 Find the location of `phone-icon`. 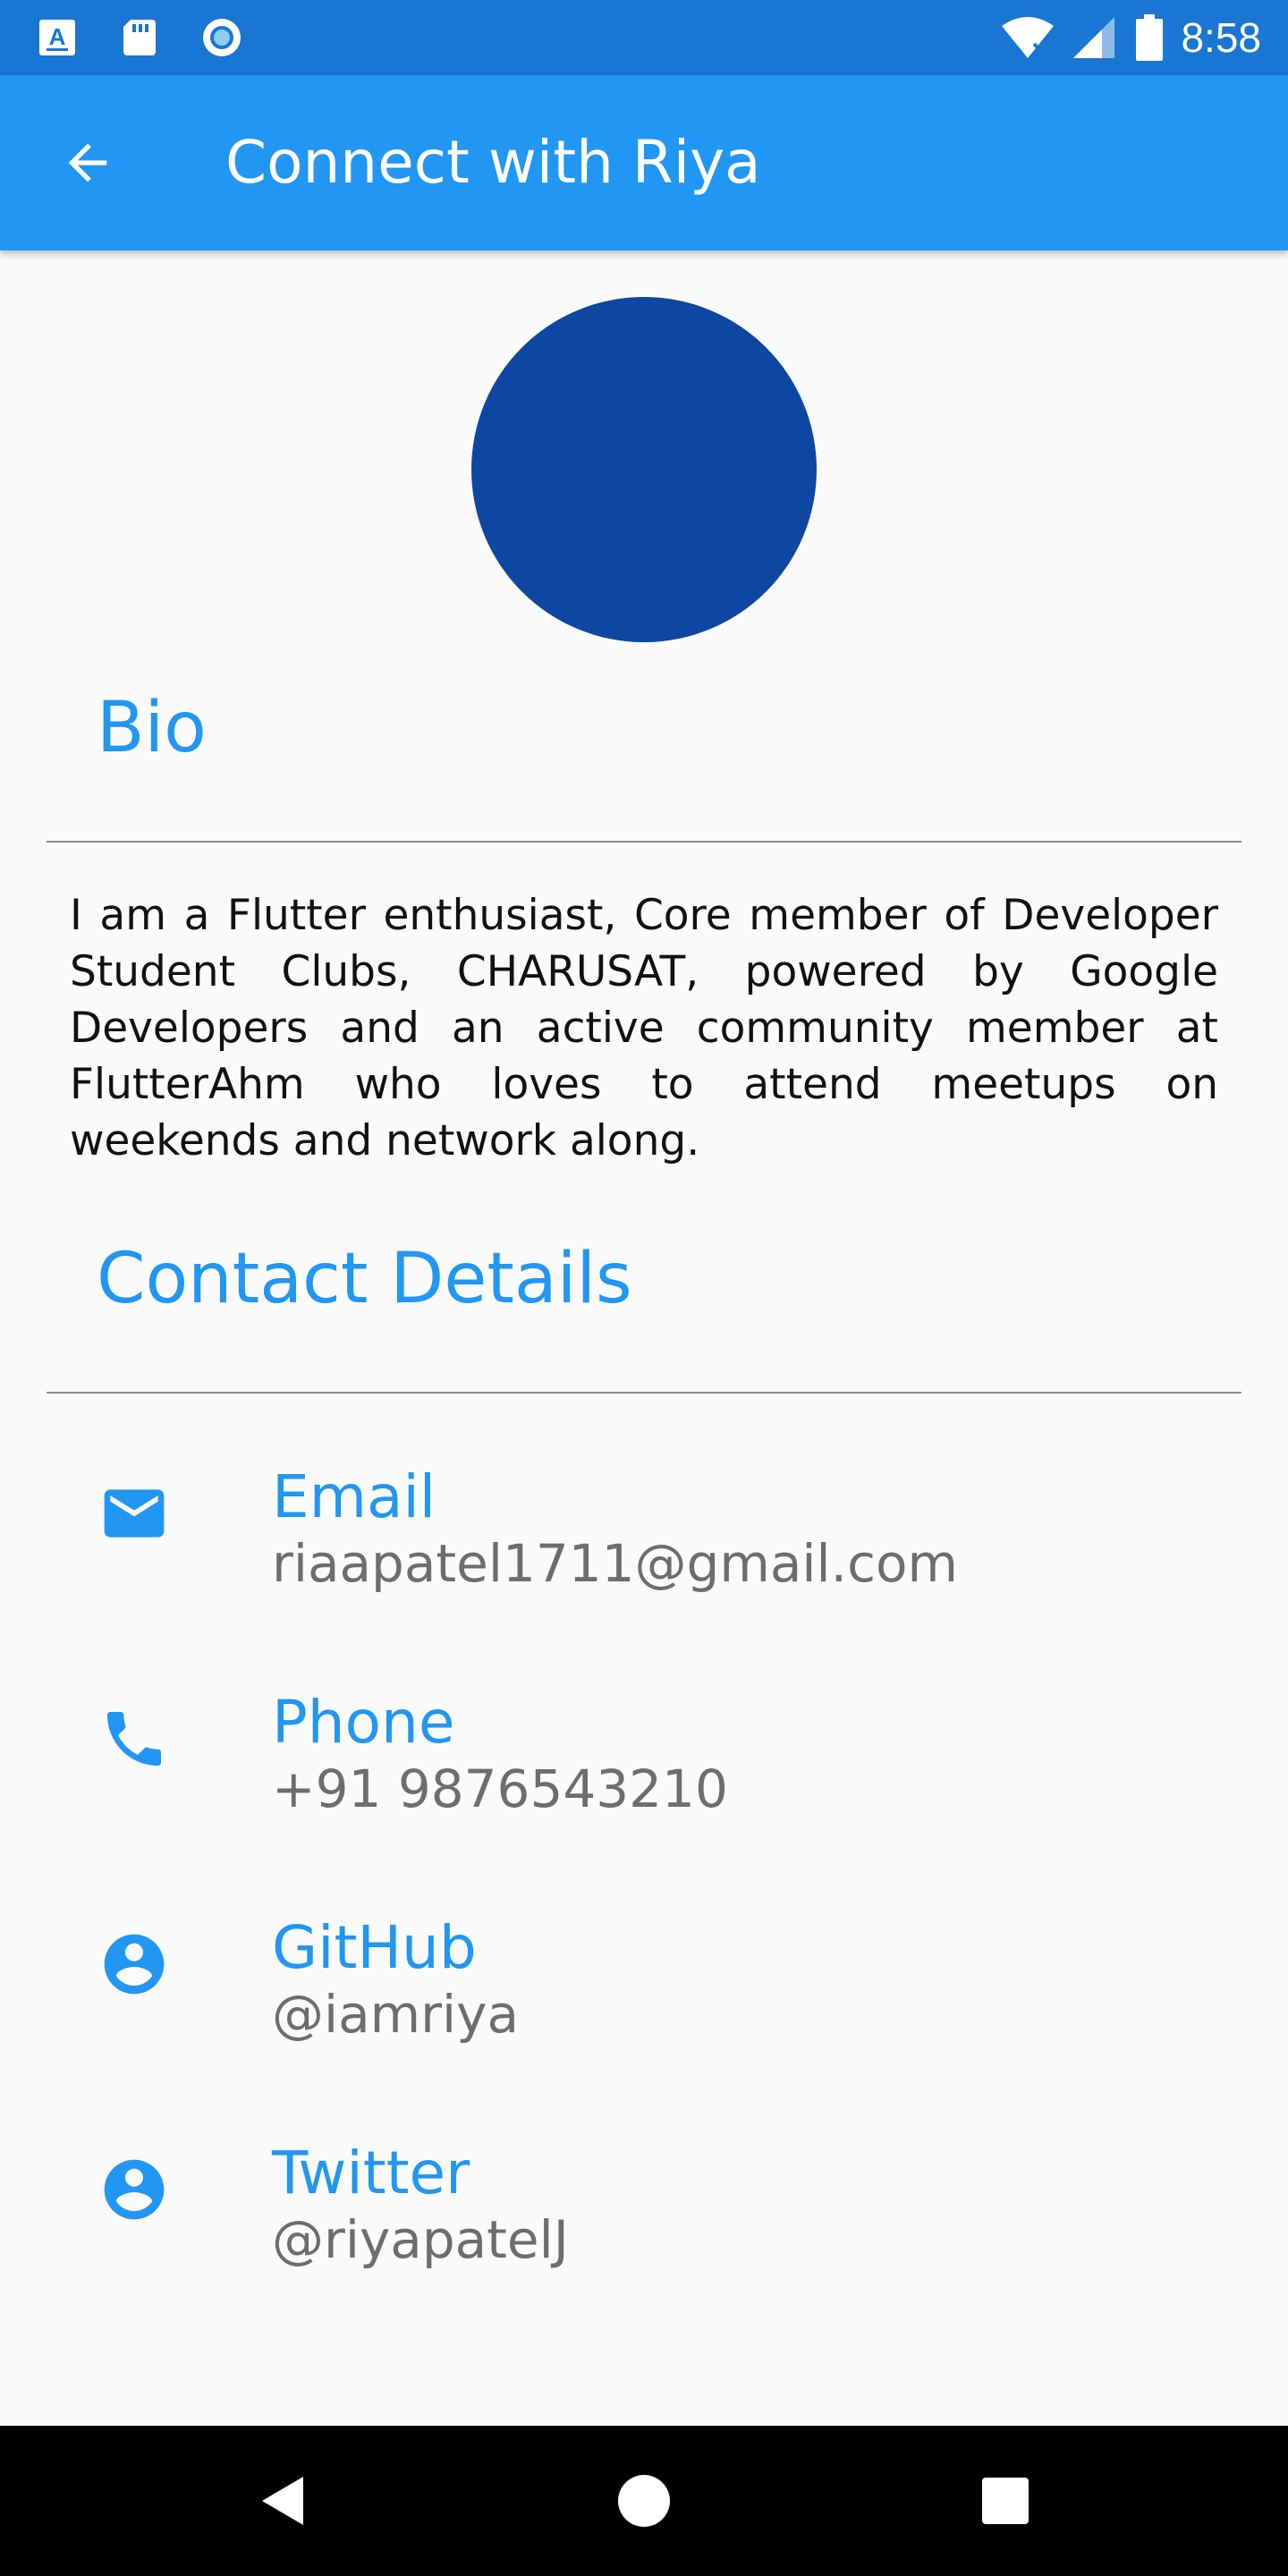

phone-icon is located at coordinates (134, 1739).